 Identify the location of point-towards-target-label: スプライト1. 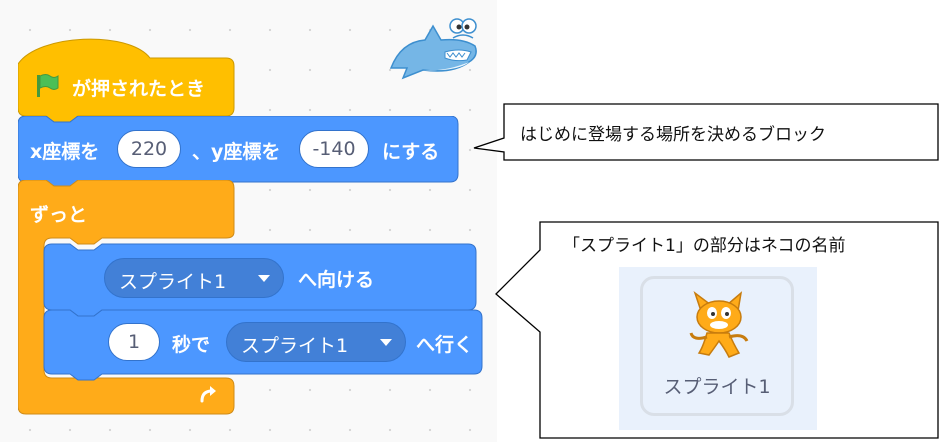
(173, 282).